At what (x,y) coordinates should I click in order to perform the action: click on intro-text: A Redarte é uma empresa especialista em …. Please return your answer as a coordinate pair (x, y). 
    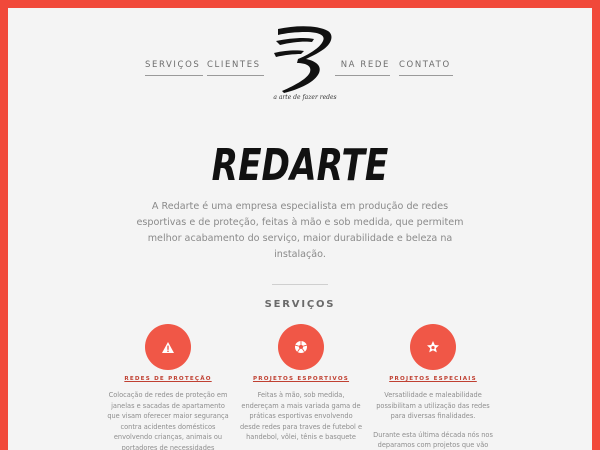
    Looking at the image, I should click on (300, 230).